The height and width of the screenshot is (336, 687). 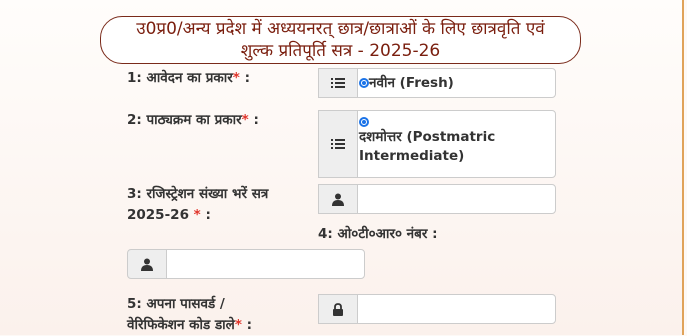 What do you see at coordinates (456, 83) in the screenshot?
I see `application-type-field: नवीन (Fresh)` at bounding box center [456, 83].